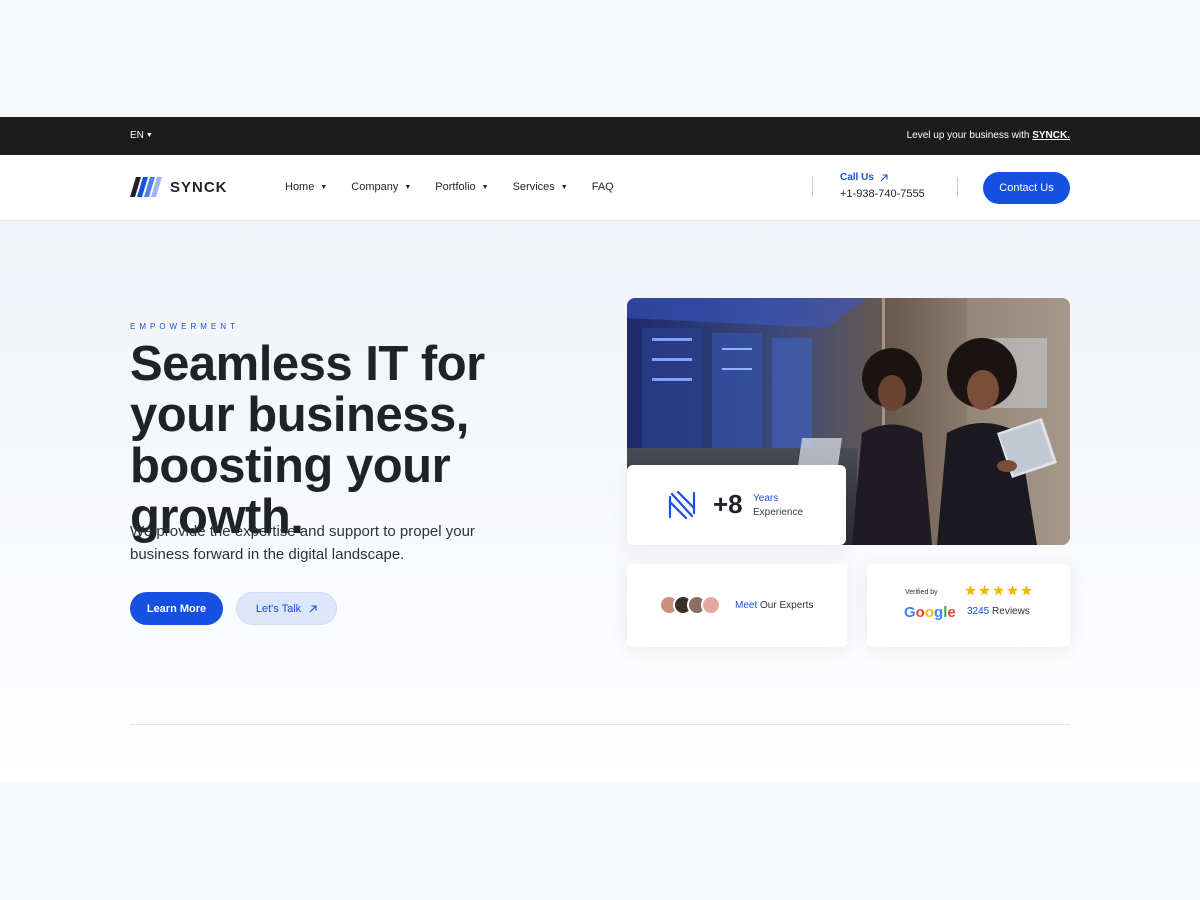  I want to click on promo-brand-link: SYNCK., so click(1051, 135).